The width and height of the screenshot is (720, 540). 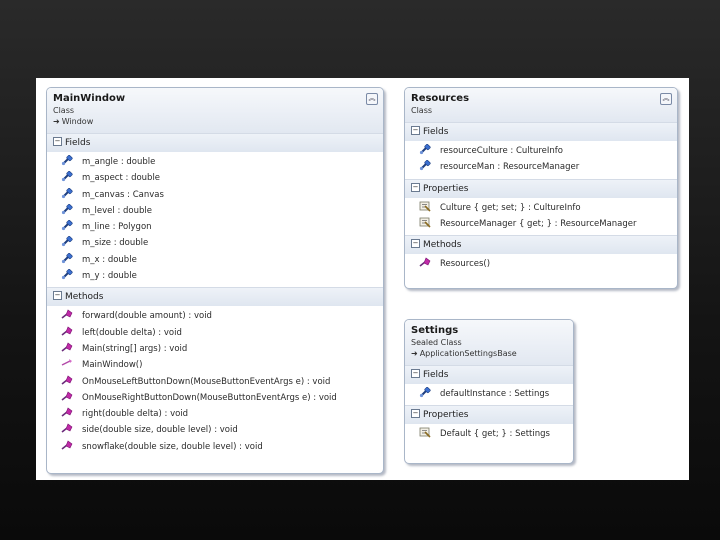 I want to click on method-member: forward(double amount) : void, so click(x=215, y=316).